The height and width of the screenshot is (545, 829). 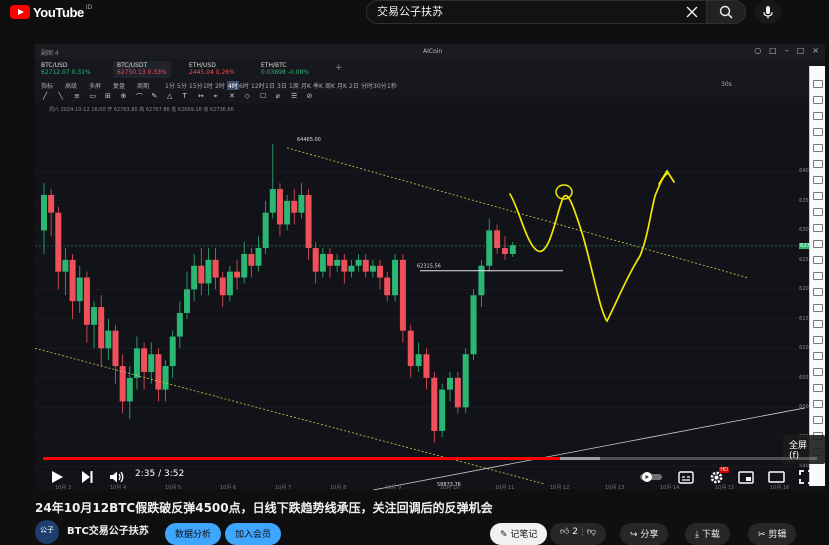 What do you see at coordinates (124, 96) in the screenshot?
I see `crosshair-icon: ⊕` at bounding box center [124, 96].